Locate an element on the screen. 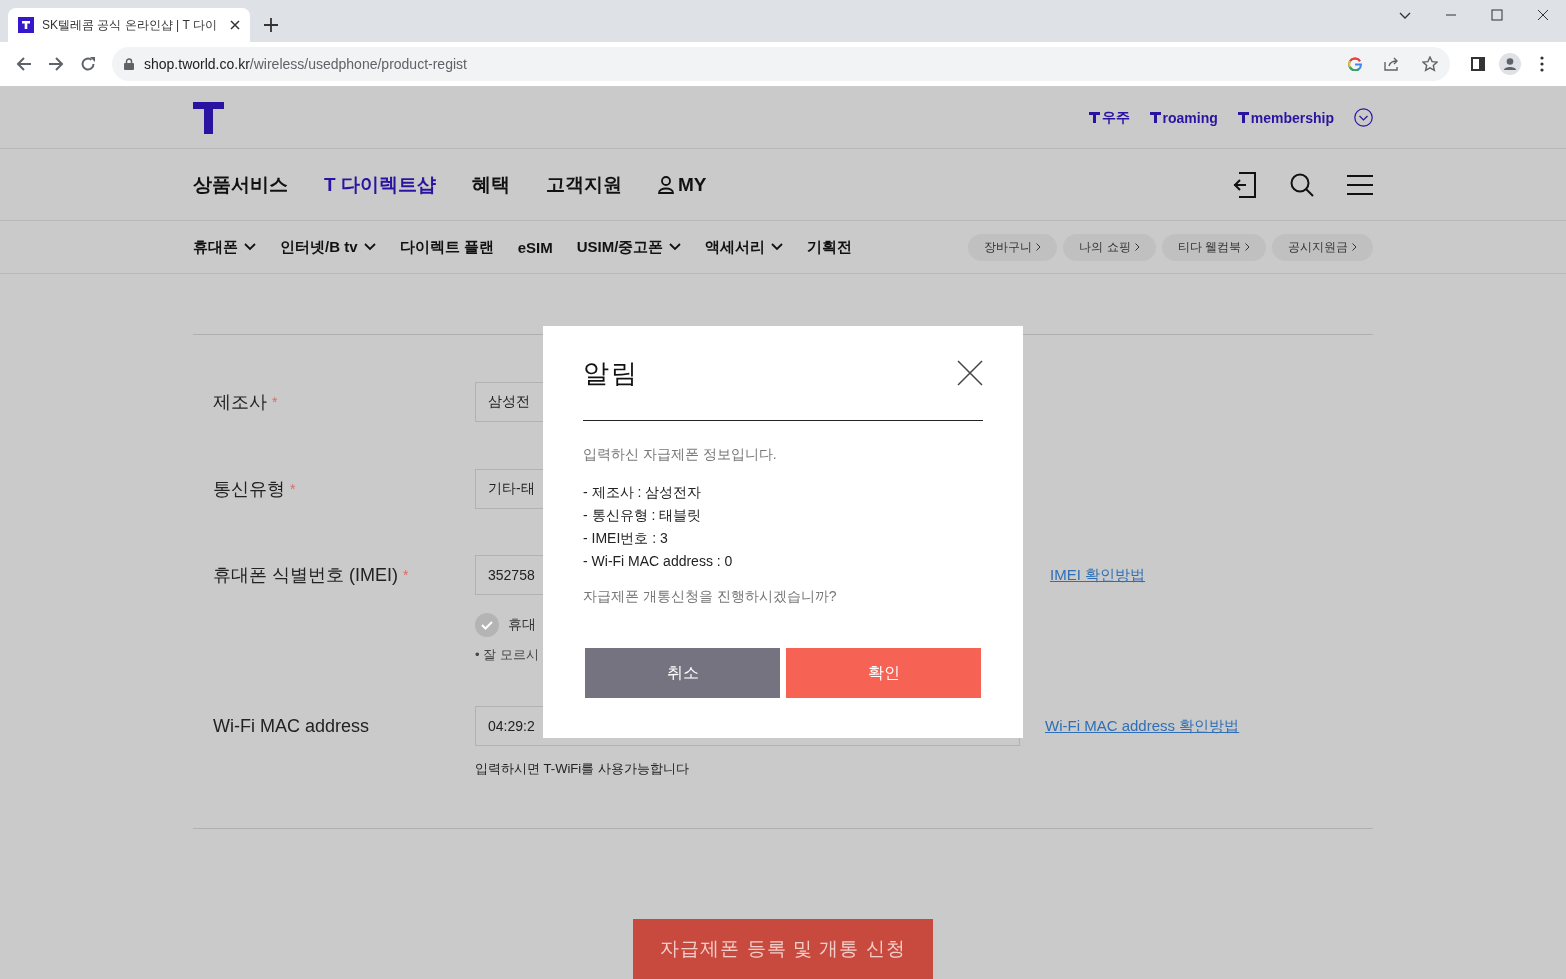  star-icon is located at coordinates (1430, 64).